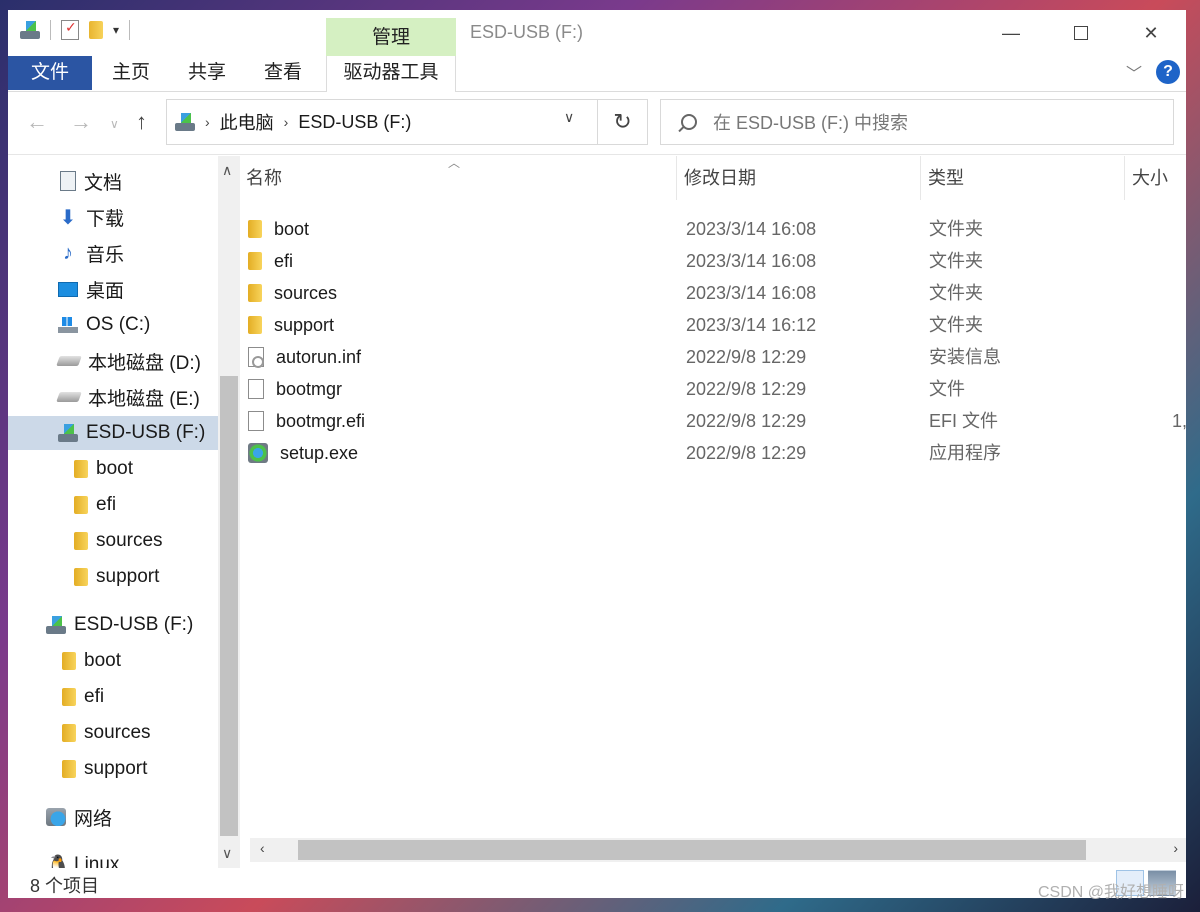 Image resolution: width=1200 pixels, height=912 pixels. Describe the element at coordinates (283, 73) in the screenshot. I see `tab-view: 查看` at that location.